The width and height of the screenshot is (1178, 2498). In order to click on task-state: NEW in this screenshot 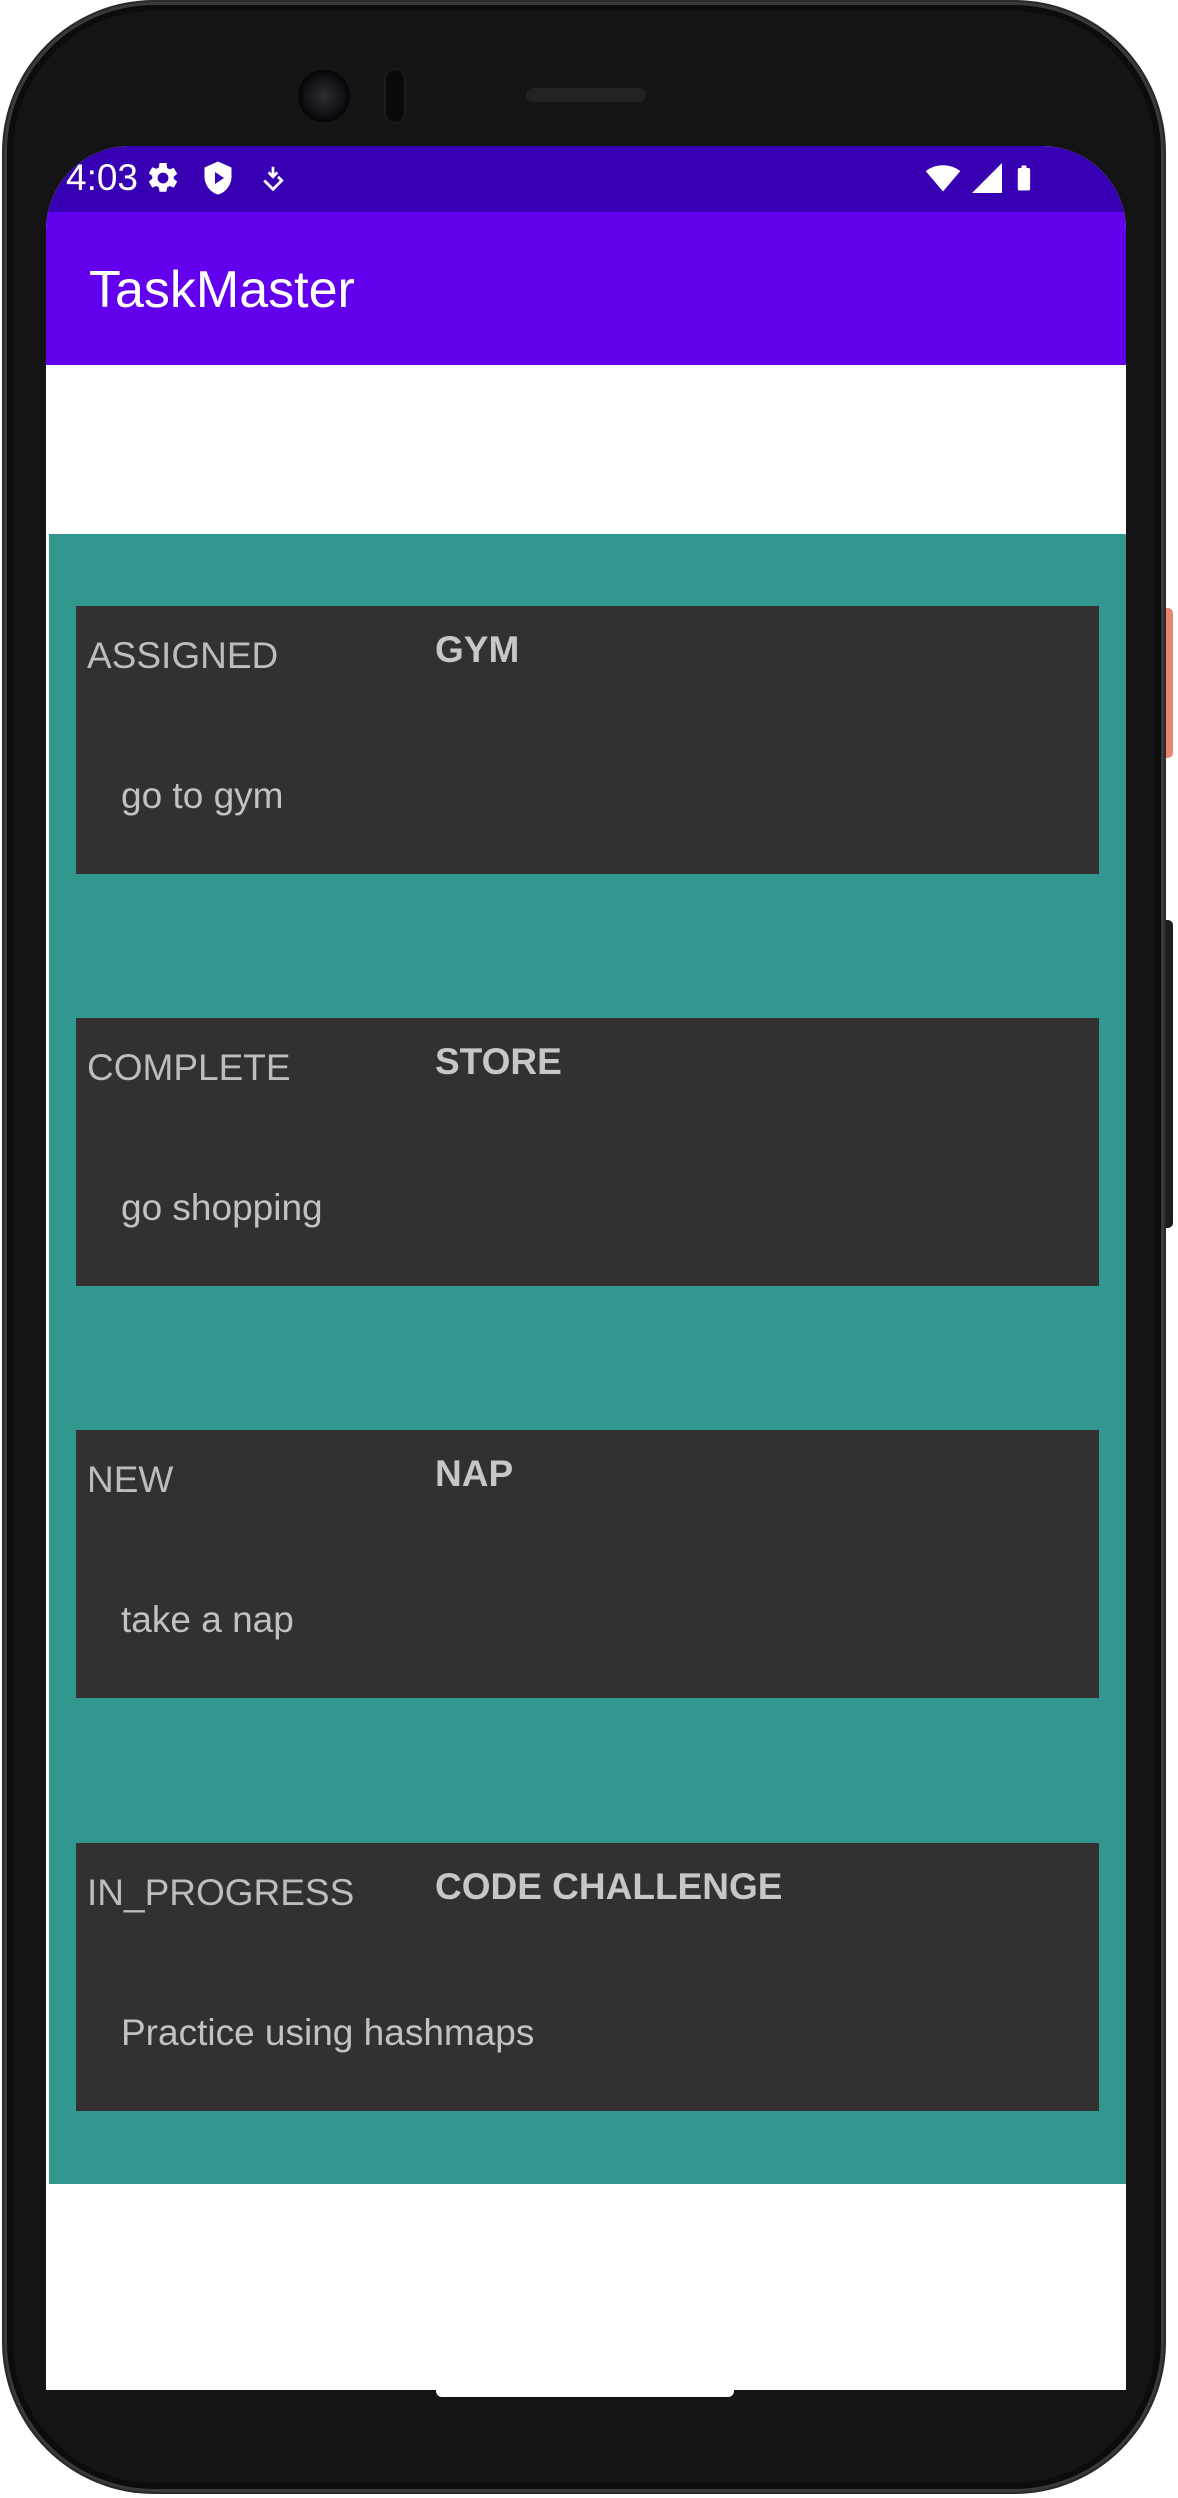, I will do `click(130, 1479)`.